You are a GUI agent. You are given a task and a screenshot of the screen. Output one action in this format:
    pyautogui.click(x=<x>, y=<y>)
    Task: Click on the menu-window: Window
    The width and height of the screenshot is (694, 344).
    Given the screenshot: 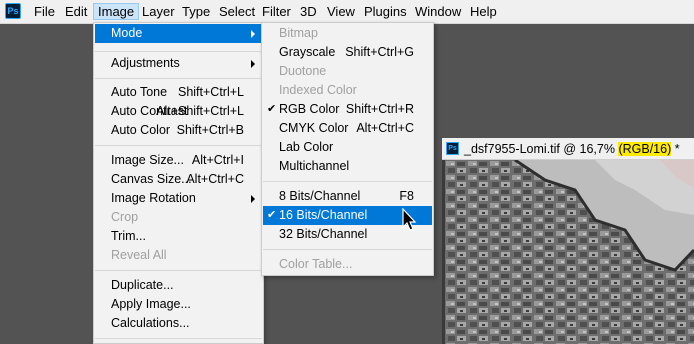 What is the action you would take?
    pyautogui.click(x=438, y=11)
    